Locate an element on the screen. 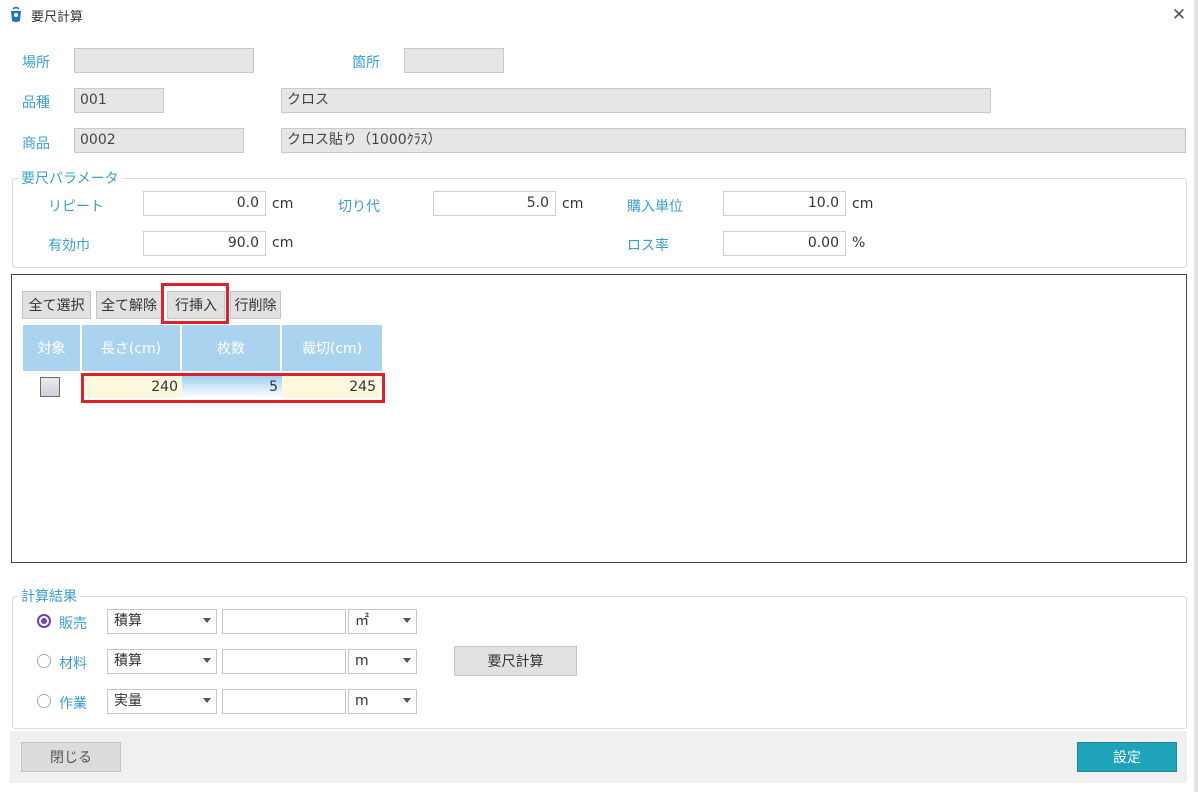  material-unit-select: m is located at coordinates (382, 661).